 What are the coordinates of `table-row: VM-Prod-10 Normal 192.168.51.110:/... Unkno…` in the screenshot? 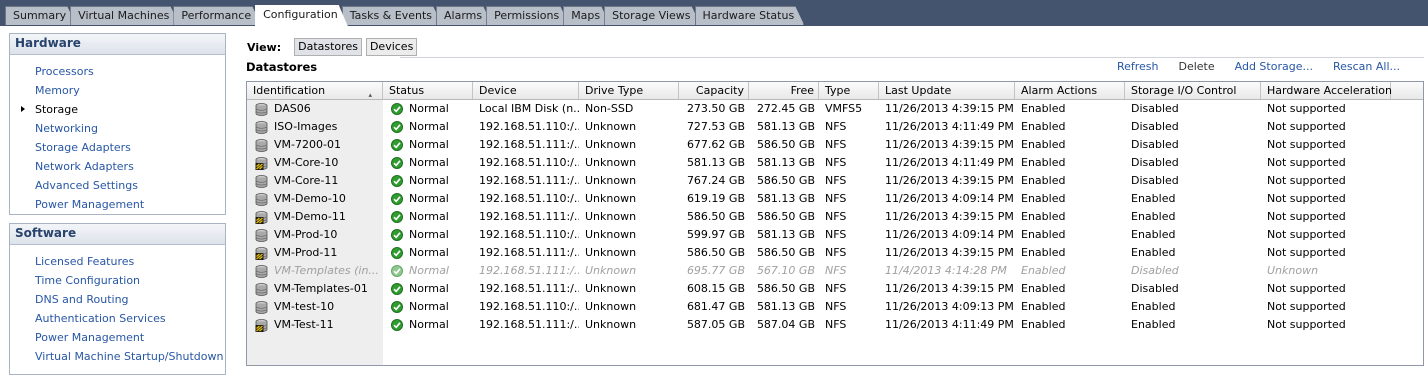 It's located at (835, 235).